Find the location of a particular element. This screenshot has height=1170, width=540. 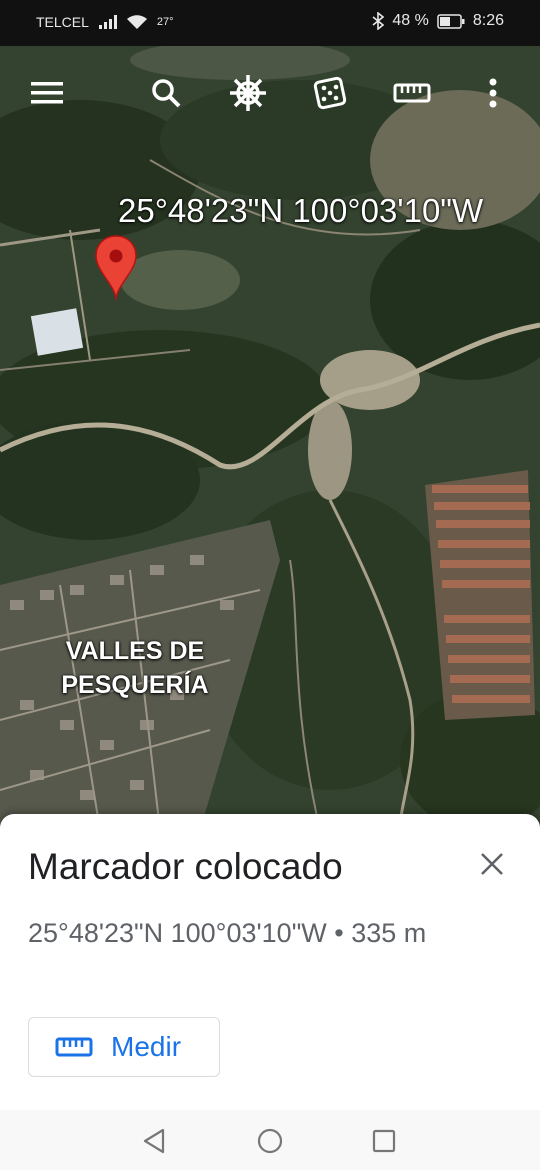

clock: 8:26 is located at coordinates (488, 20).